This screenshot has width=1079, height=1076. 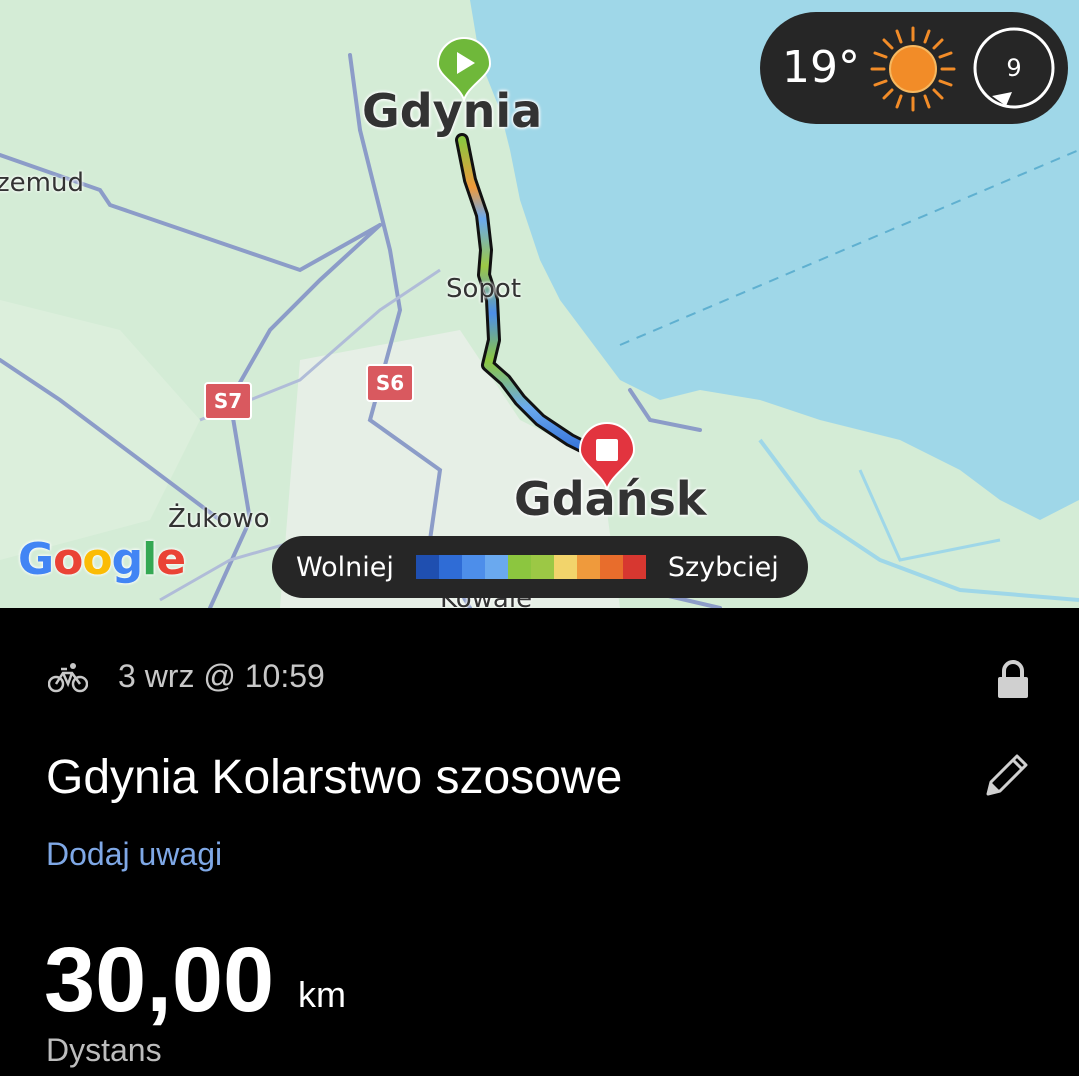 What do you see at coordinates (390, 383) in the screenshot?
I see `road-badge-s6: S6` at bounding box center [390, 383].